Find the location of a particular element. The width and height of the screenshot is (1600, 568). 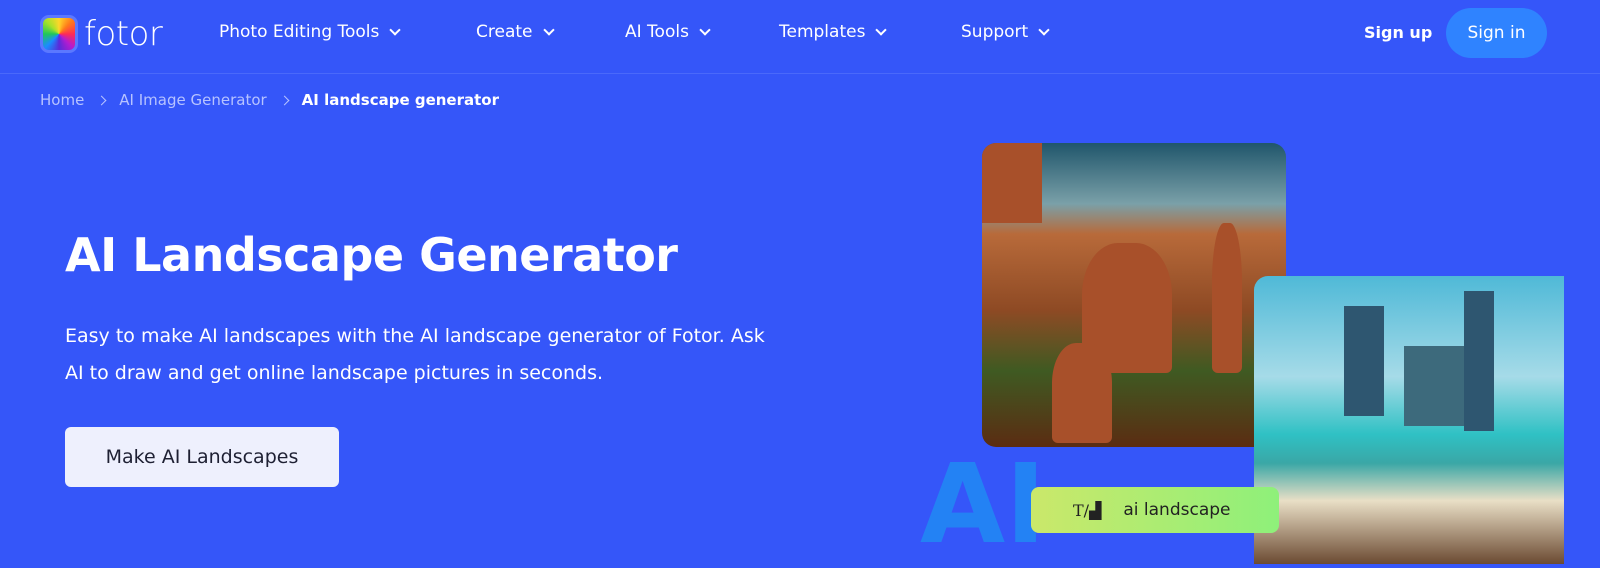

make-ai-landscapes-button: Make AI Landscapes is located at coordinates (202, 457).